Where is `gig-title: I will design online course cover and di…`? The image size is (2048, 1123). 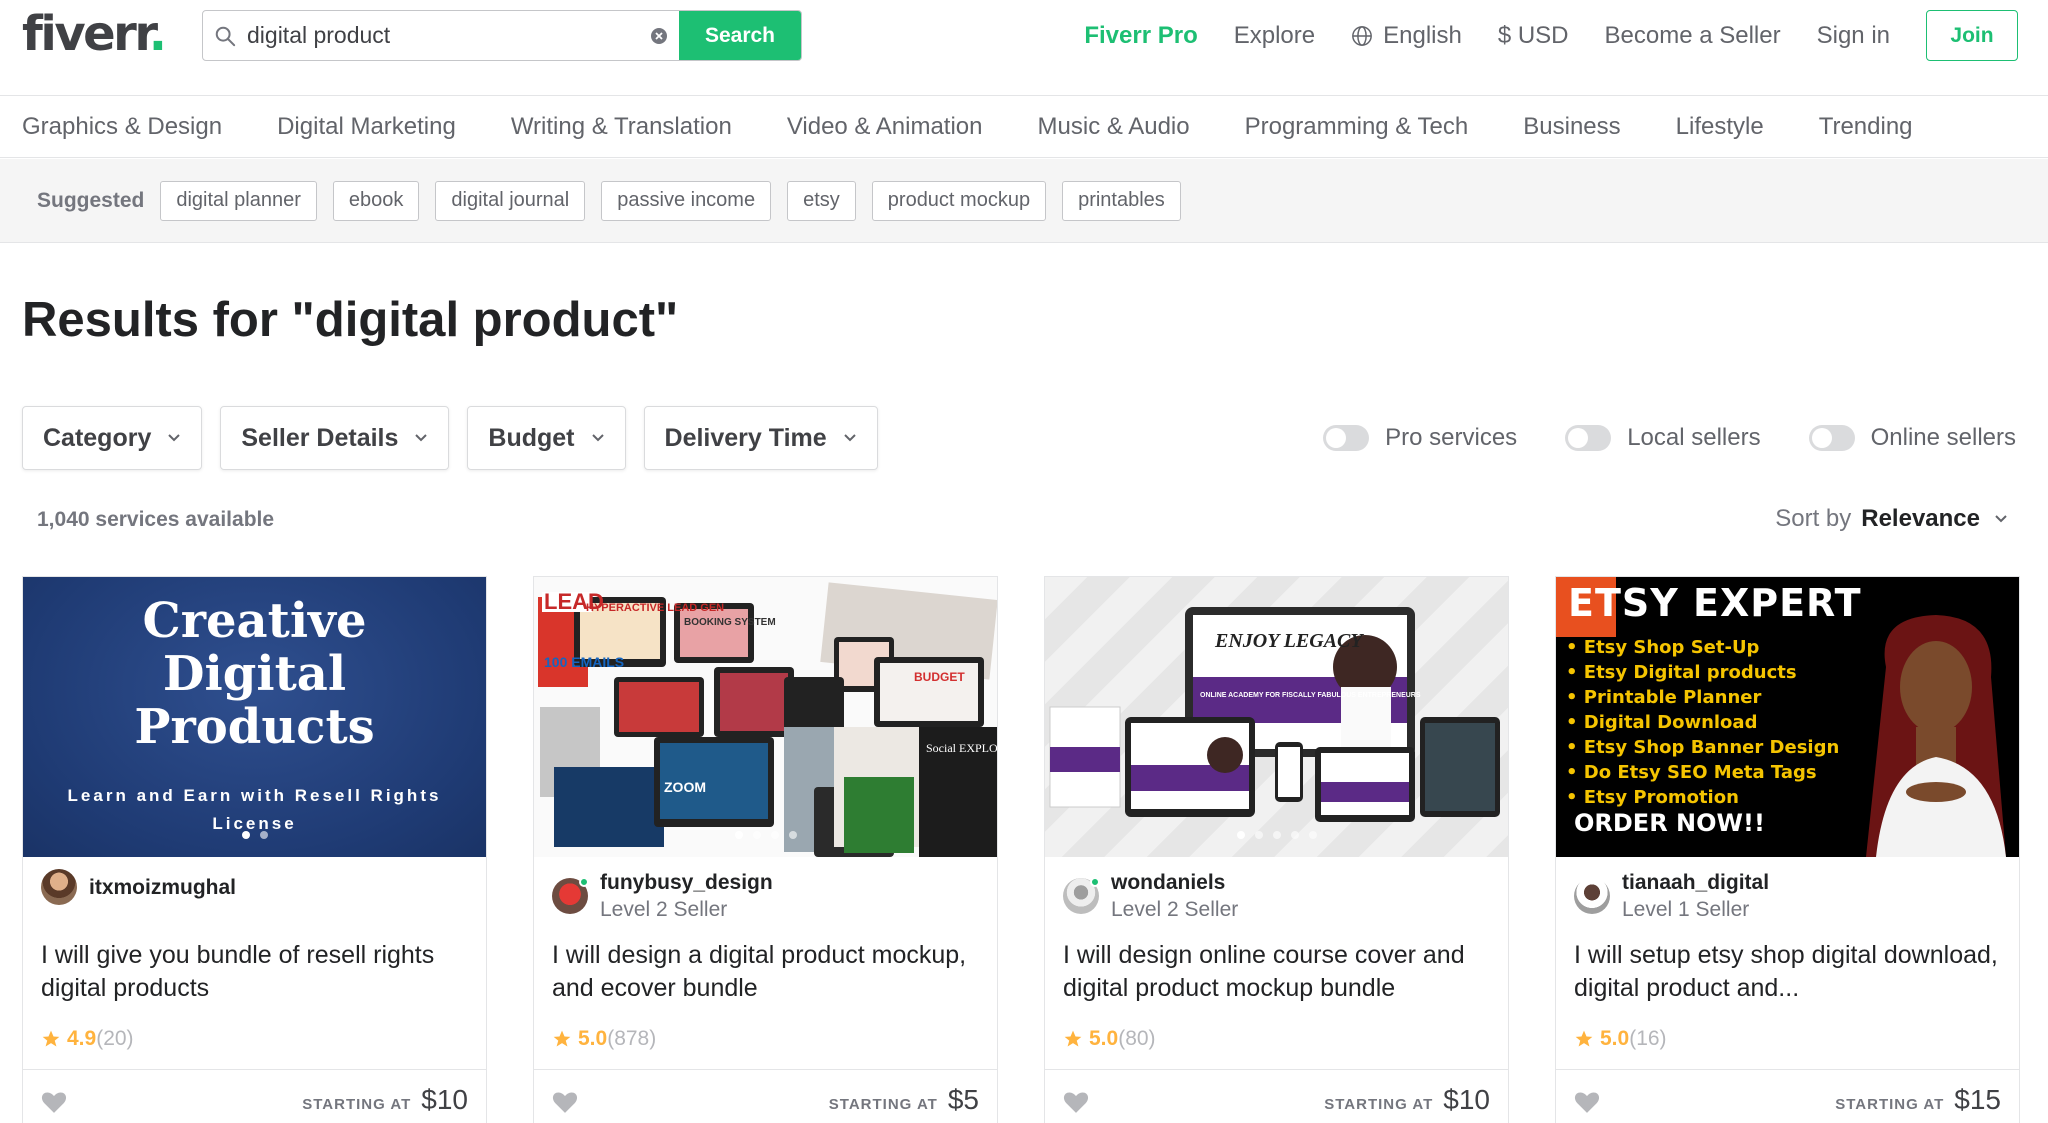 gig-title: I will design online course cover and di… is located at coordinates (1278, 972).